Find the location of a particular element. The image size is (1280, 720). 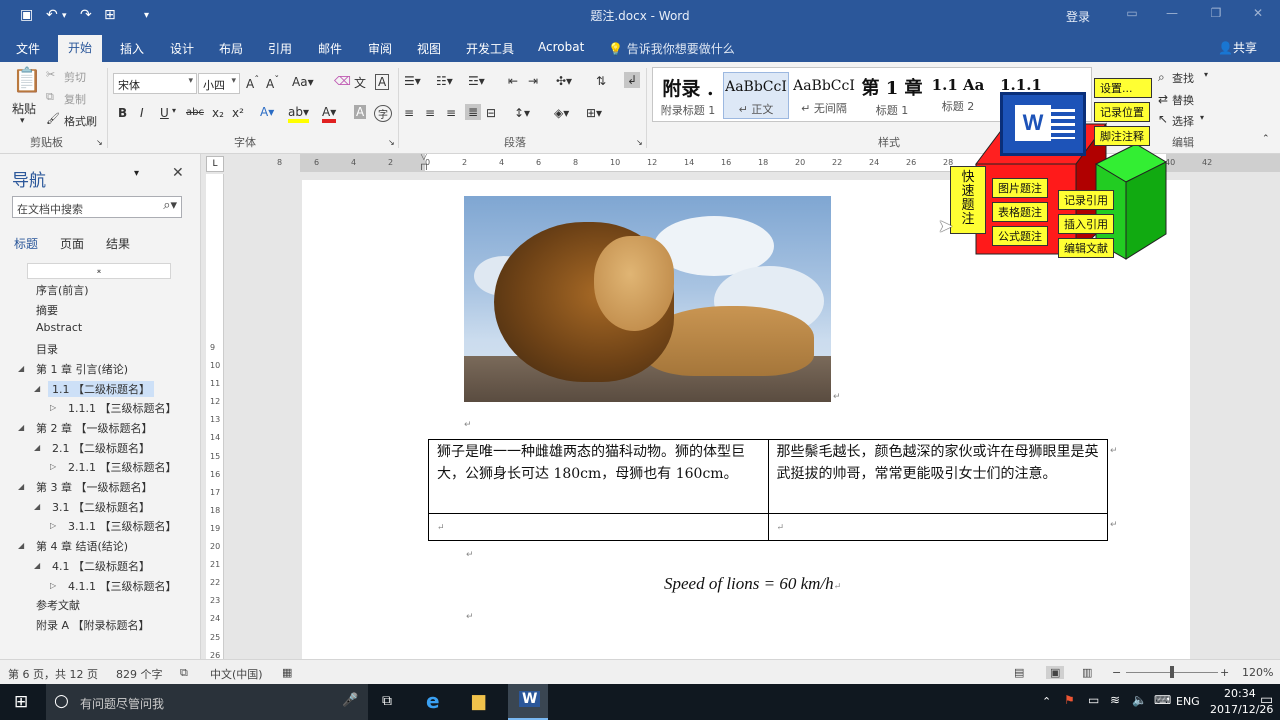

footnote-button: 脚注注释 is located at coordinates (1122, 136).